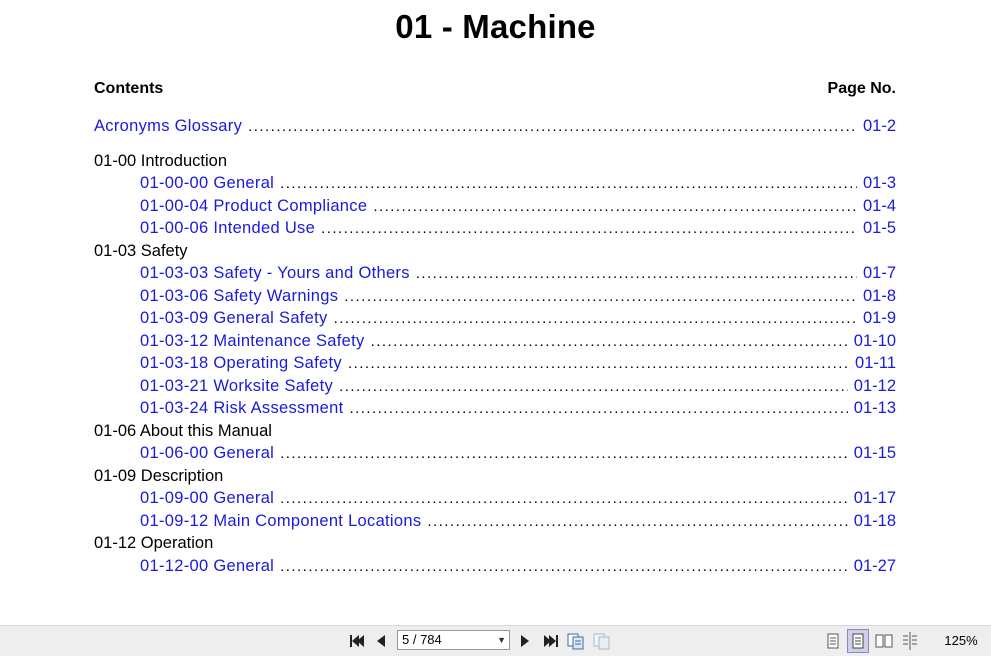 The image size is (991, 656). Describe the element at coordinates (576, 641) in the screenshot. I see `copy-page-icon` at that location.